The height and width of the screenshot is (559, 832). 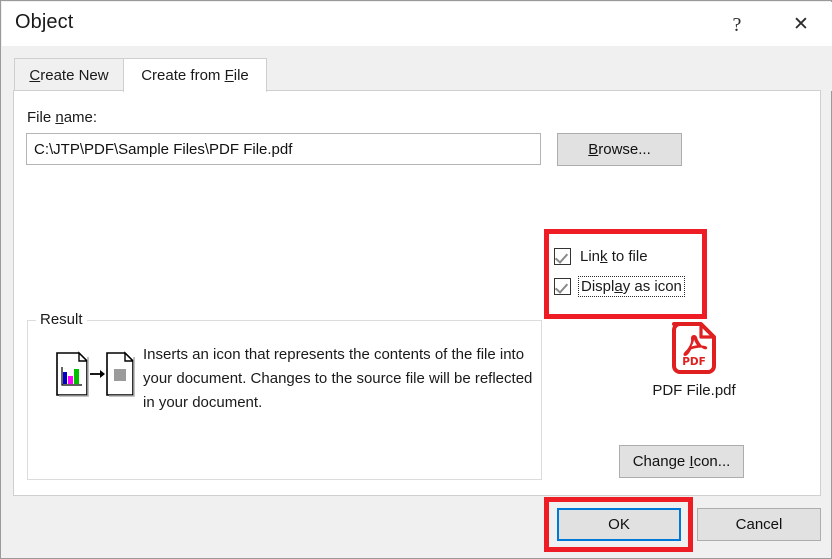 I want to click on tab-strip: Create New Create from File, so click(x=417, y=69).